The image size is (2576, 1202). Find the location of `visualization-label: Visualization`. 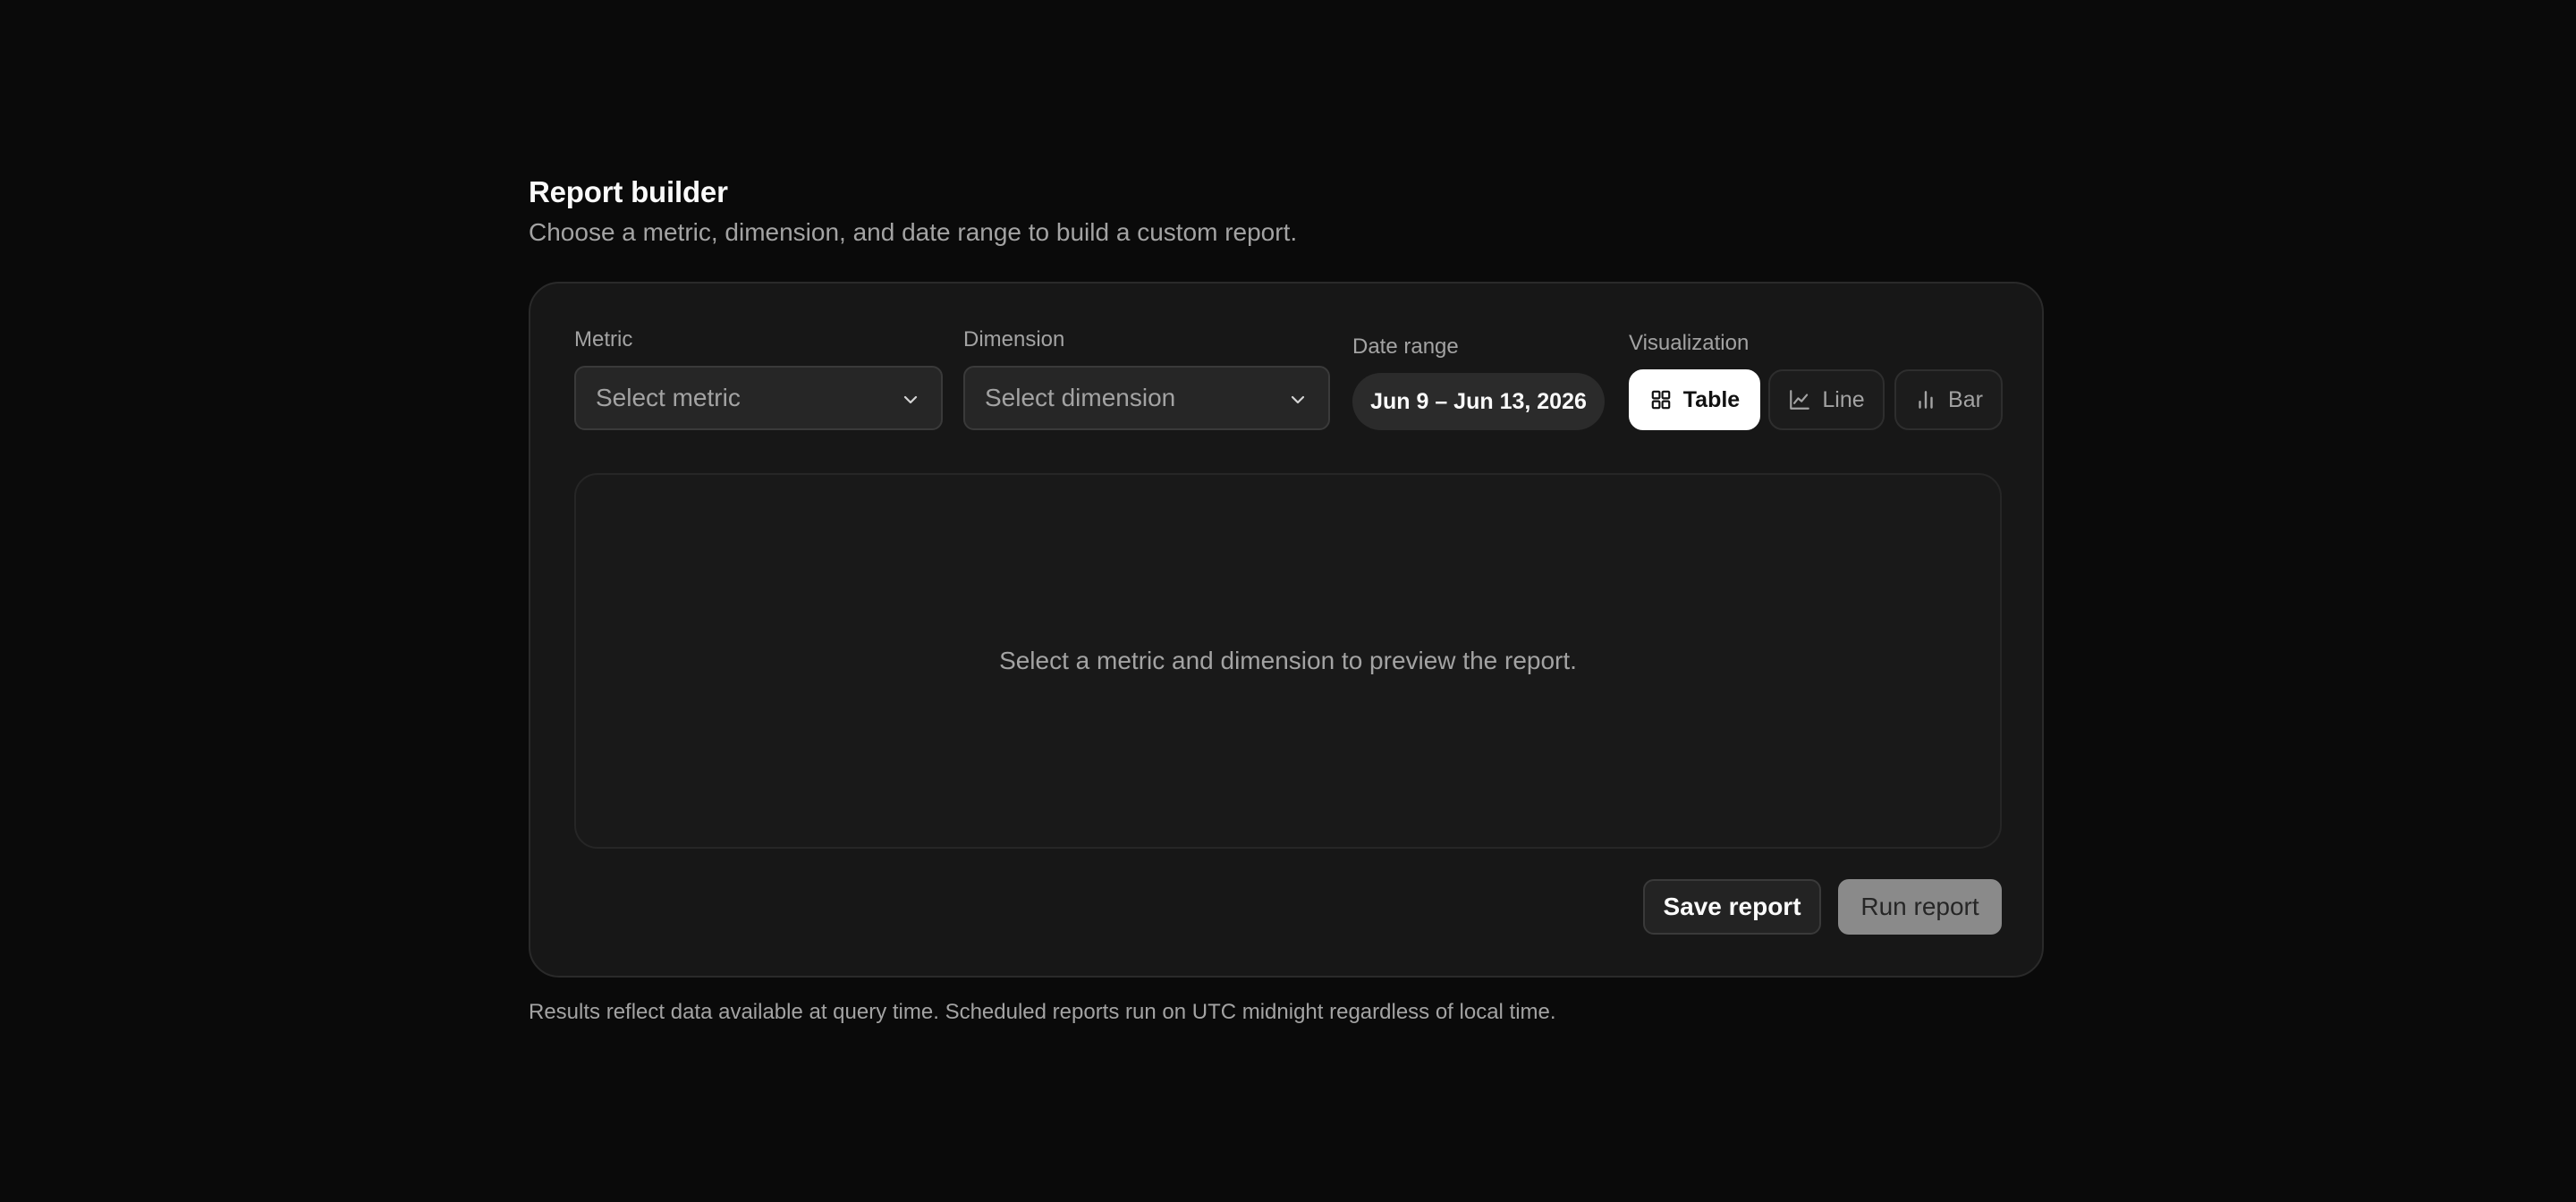

visualization-label: Visualization is located at coordinates (1689, 343).